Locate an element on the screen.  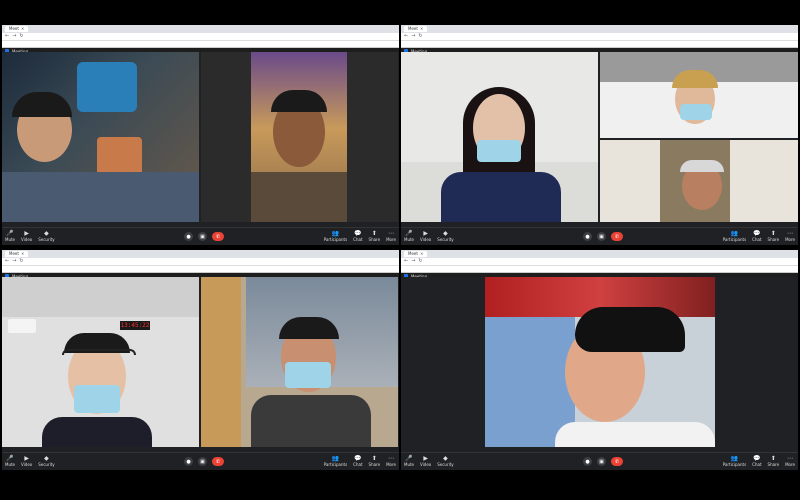
participant-hair is located at coordinates (299, 101).